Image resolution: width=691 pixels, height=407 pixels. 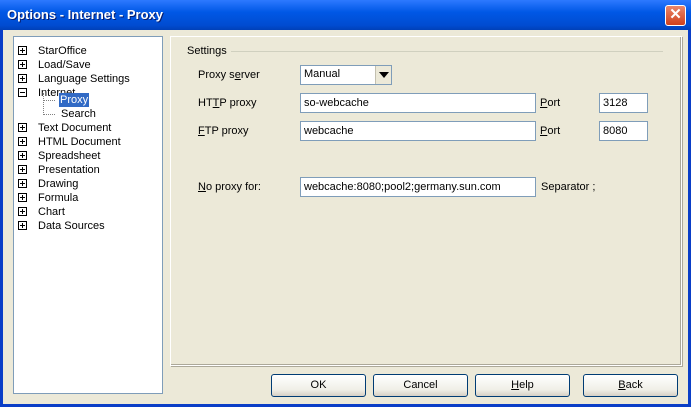 What do you see at coordinates (85, 14) in the screenshot?
I see `window-title: Options - Internet - Proxy` at bounding box center [85, 14].